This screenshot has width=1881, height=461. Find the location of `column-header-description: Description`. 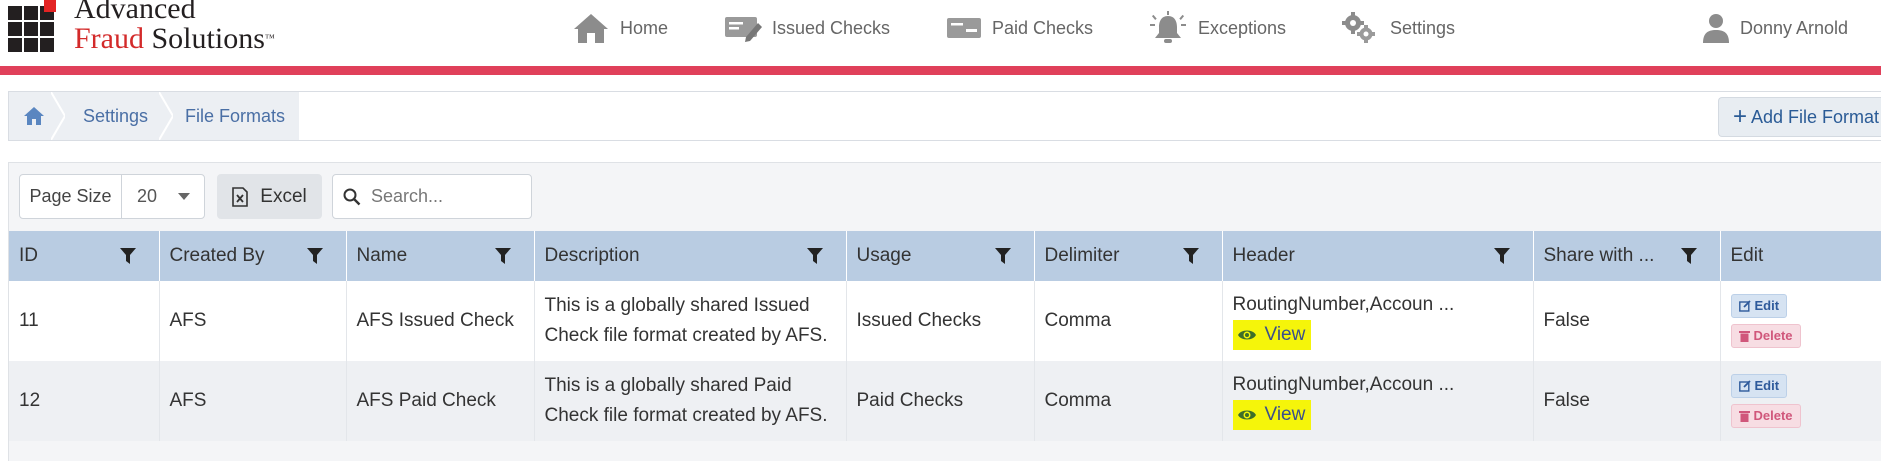

column-header-description: Description is located at coordinates (690, 256).